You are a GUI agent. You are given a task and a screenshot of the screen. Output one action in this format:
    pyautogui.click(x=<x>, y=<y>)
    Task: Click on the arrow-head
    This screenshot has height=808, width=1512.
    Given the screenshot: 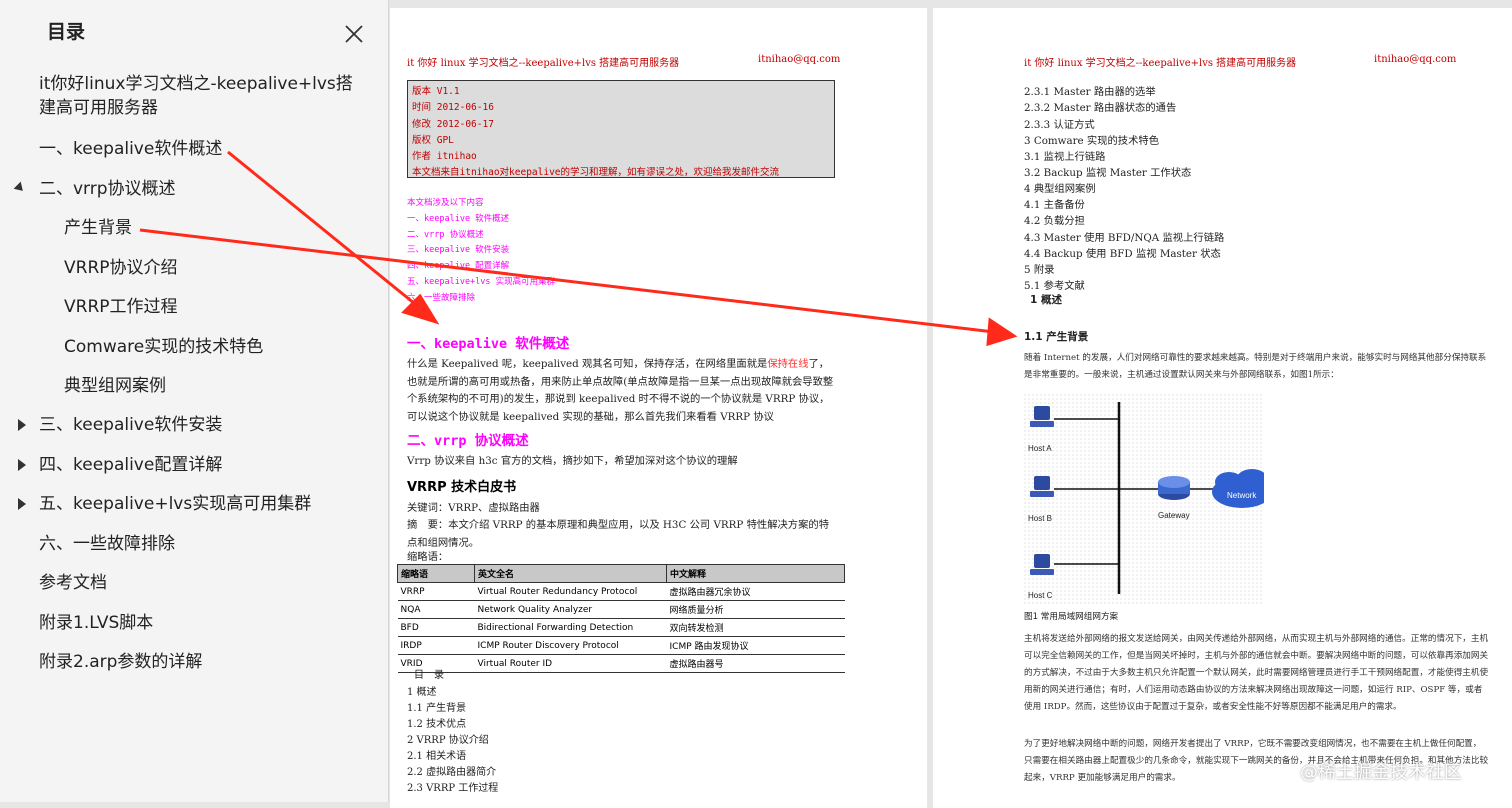 What is the action you would take?
    pyautogui.click(x=1002, y=332)
    